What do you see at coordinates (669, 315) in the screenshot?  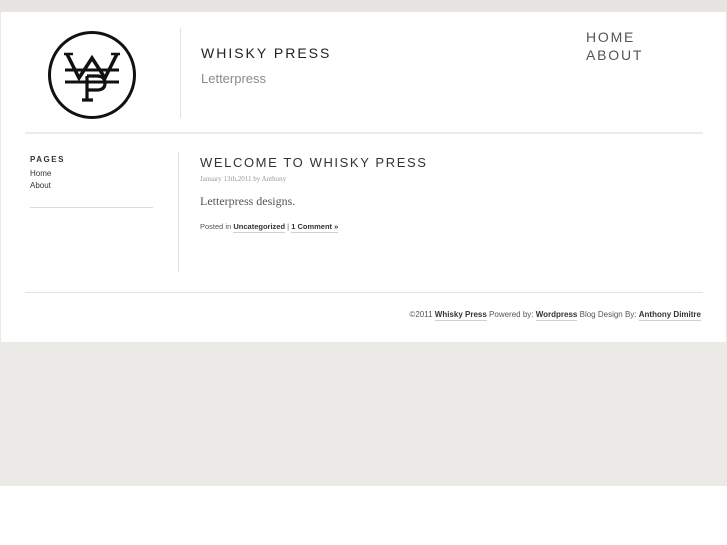 I see `designer-link: Anthony Dimitre` at bounding box center [669, 315].